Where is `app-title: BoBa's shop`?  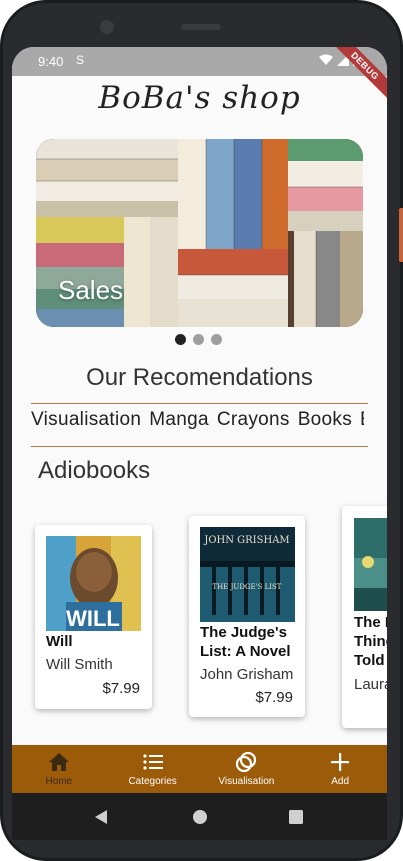
app-title: BoBa's shop is located at coordinates (199, 98).